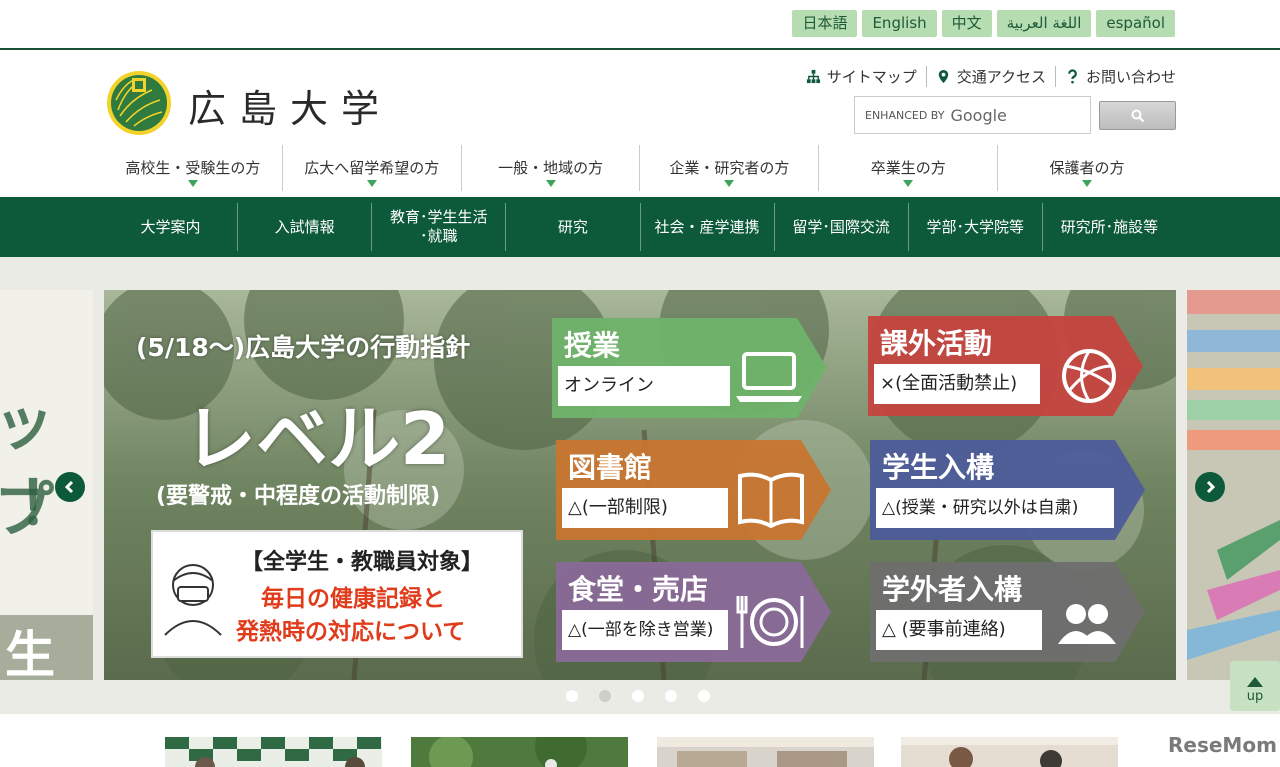  I want to click on google-brand: Google, so click(978, 115).